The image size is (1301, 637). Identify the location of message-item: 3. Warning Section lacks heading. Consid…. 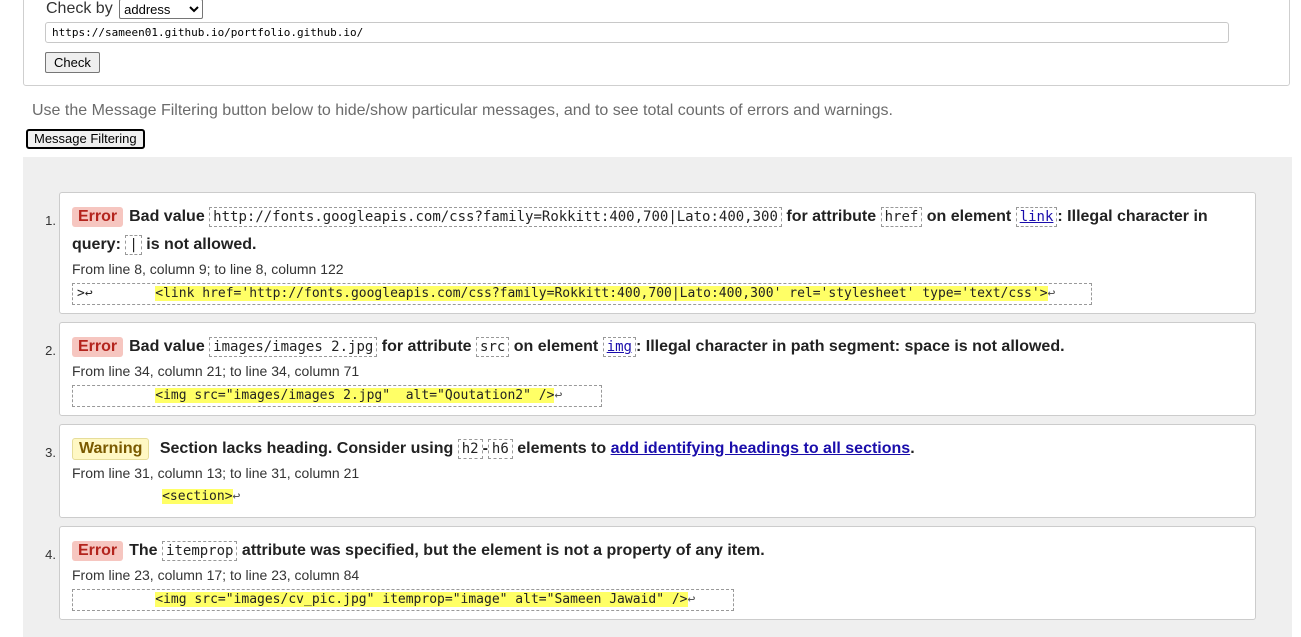
(650, 471).